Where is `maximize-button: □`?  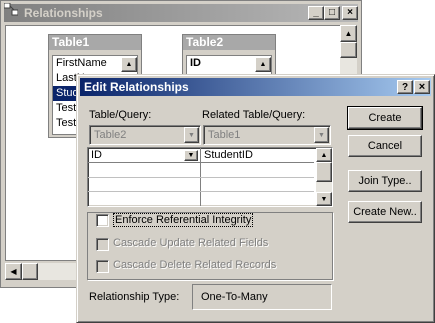 maximize-button: □ is located at coordinates (332, 13).